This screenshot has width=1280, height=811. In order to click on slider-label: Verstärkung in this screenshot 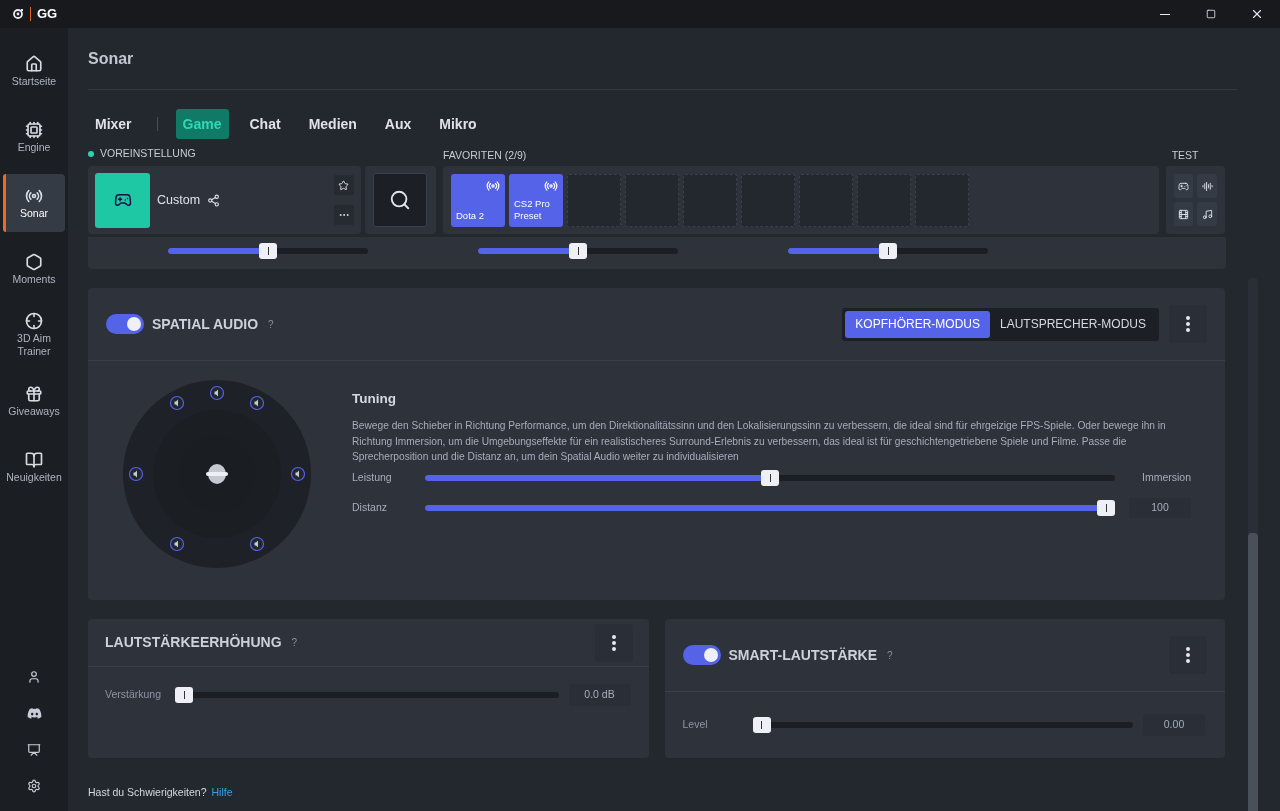, I will do `click(134, 695)`.